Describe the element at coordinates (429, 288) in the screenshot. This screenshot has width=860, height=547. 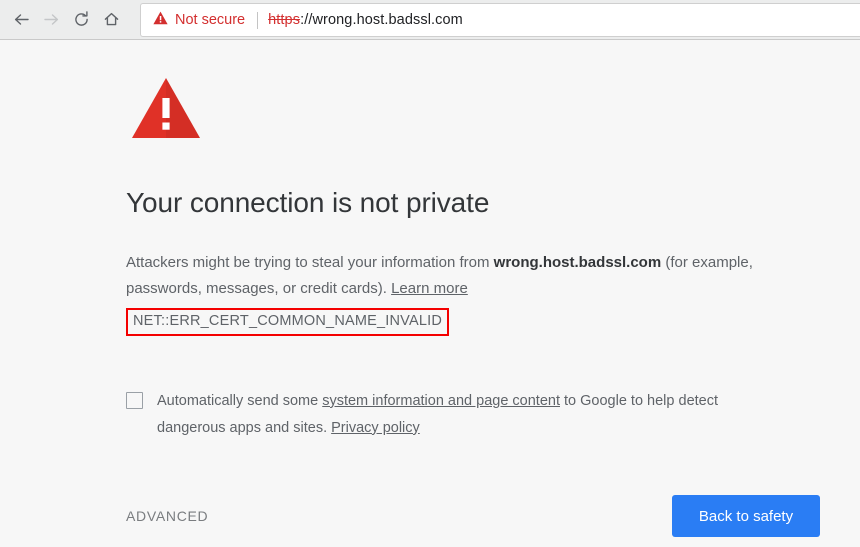
I see `learn-more-link: Learn more` at that location.